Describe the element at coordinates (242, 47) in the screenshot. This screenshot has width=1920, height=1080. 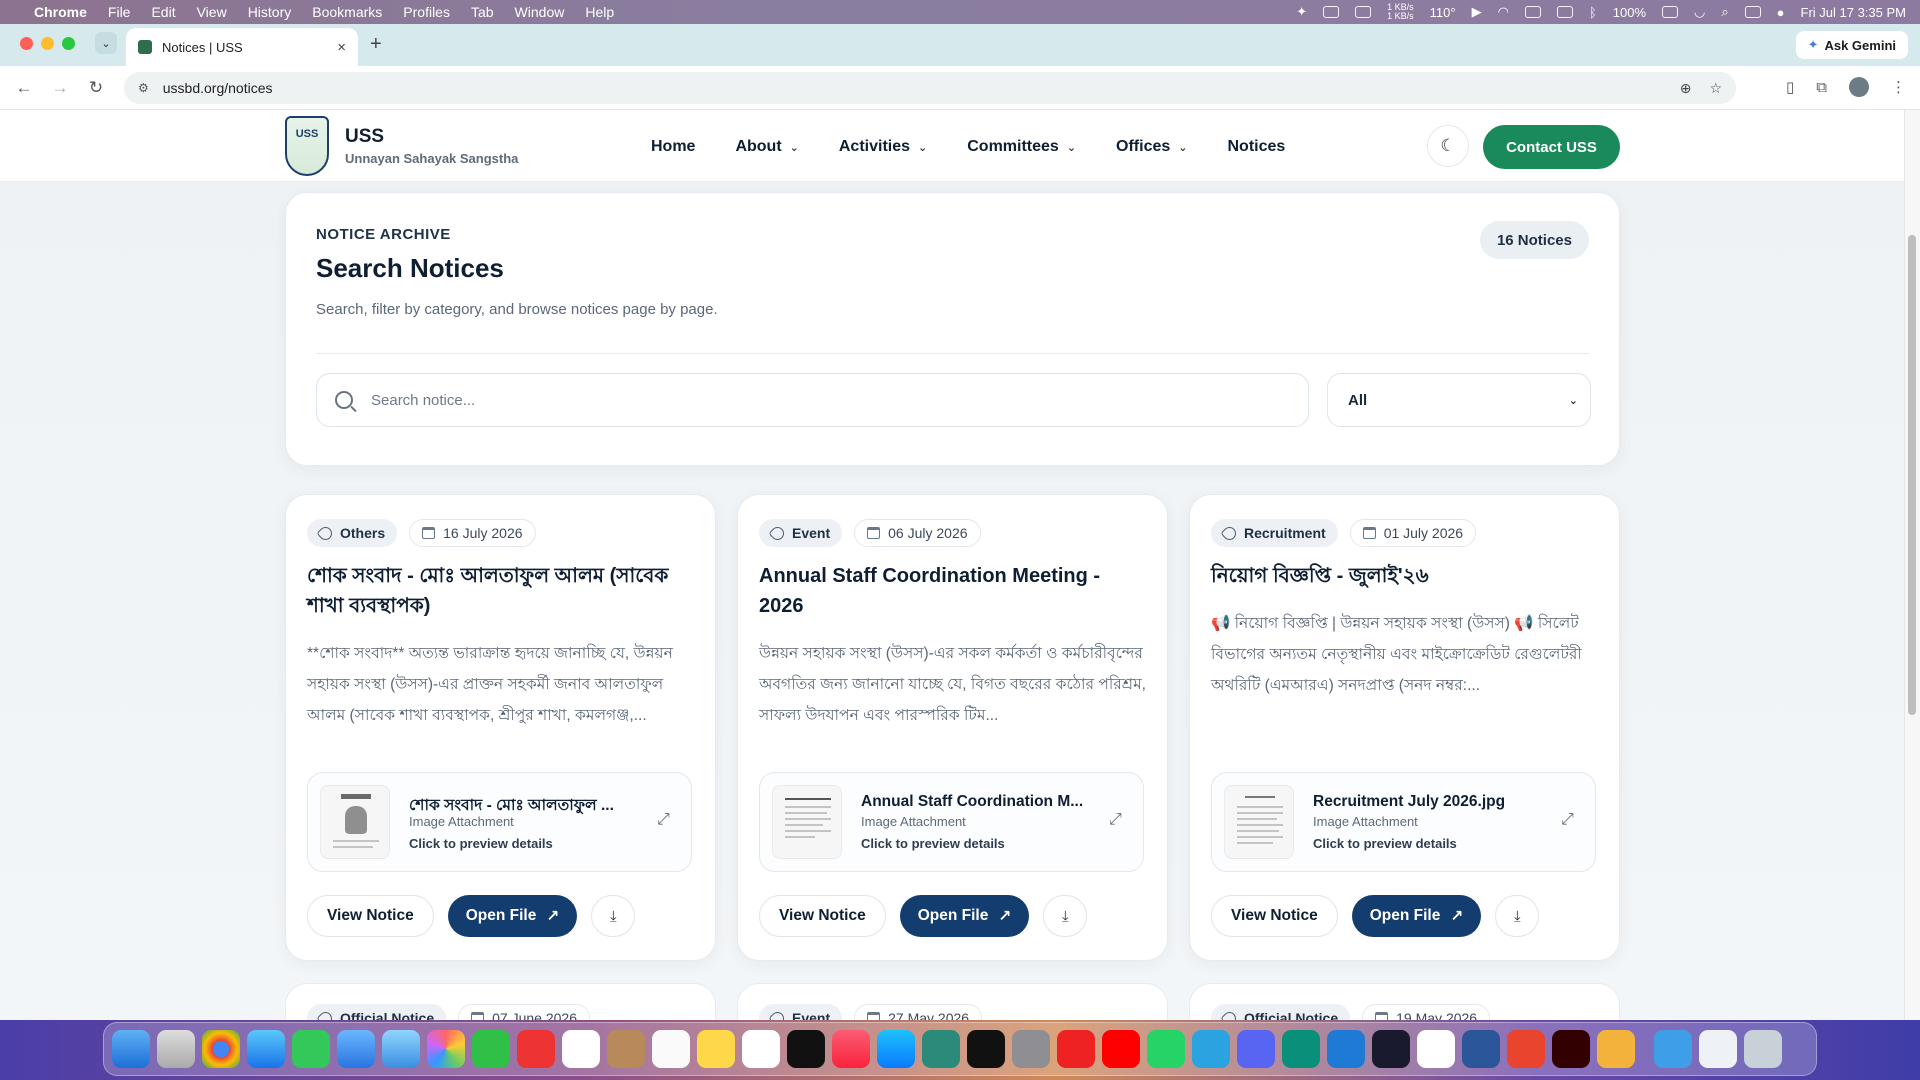
I see `active-tab: Notices | USS ×` at that location.